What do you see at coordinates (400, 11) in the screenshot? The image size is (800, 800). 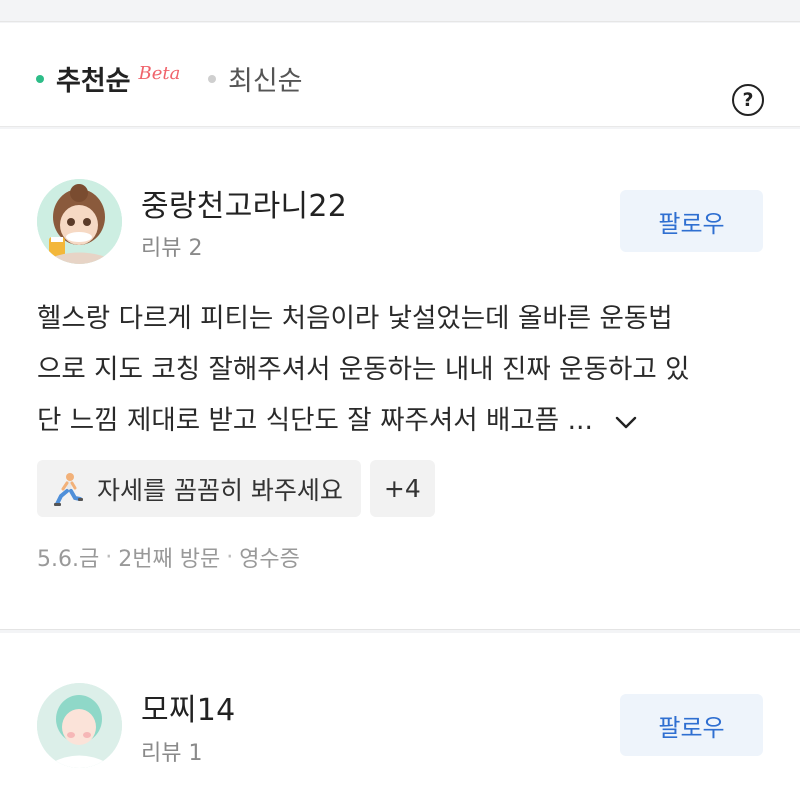 I see `top-strip` at bounding box center [400, 11].